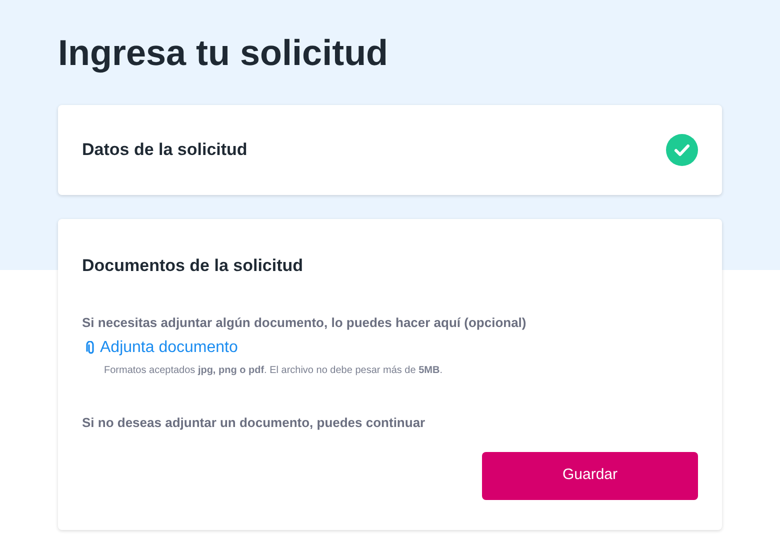 The image size is (780, 536). Describe the element at coordinates (165, 150) in the screenshot. I see `card-title: Datos de la solicitud` at that location.